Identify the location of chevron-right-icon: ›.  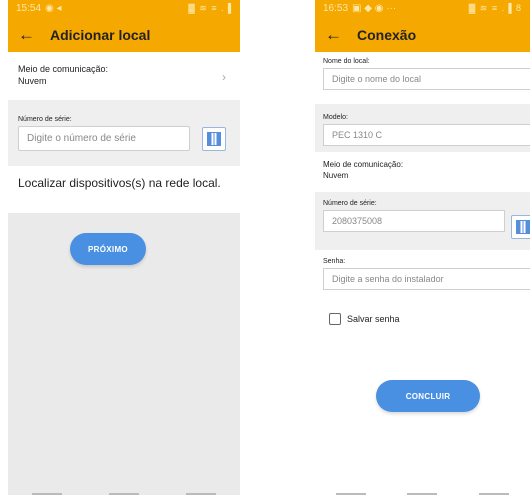
(224, 77).